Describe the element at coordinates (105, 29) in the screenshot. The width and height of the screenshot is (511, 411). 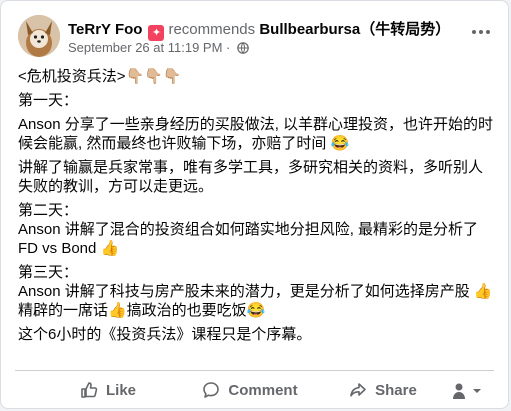
I see `author-name: TeRrY Foo` at that location.